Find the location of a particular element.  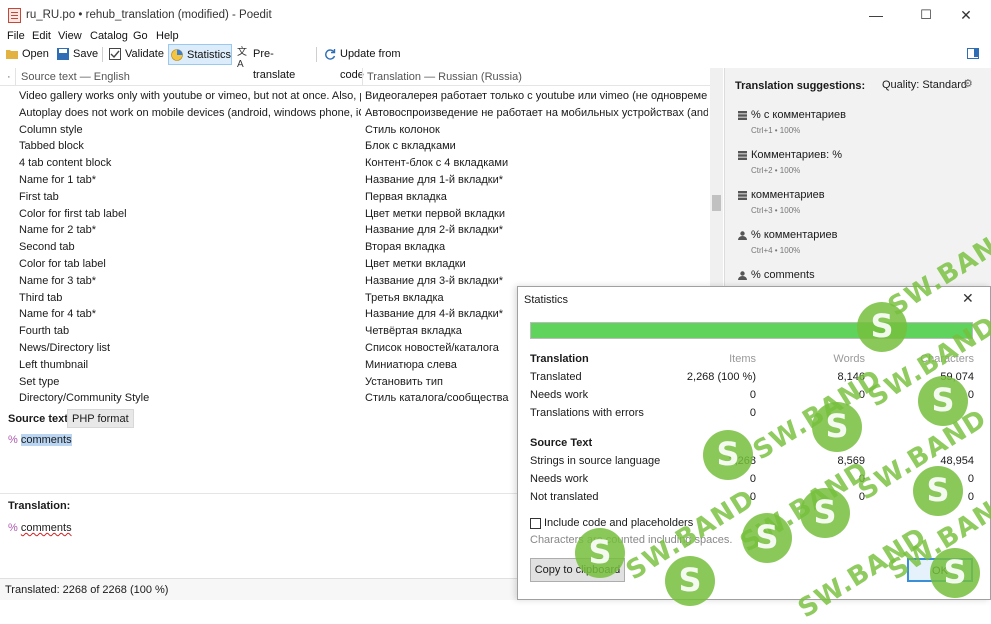

list-row: Name for 2 tab* Название для 2-й вкладки* is located at coordinates (355, 230).